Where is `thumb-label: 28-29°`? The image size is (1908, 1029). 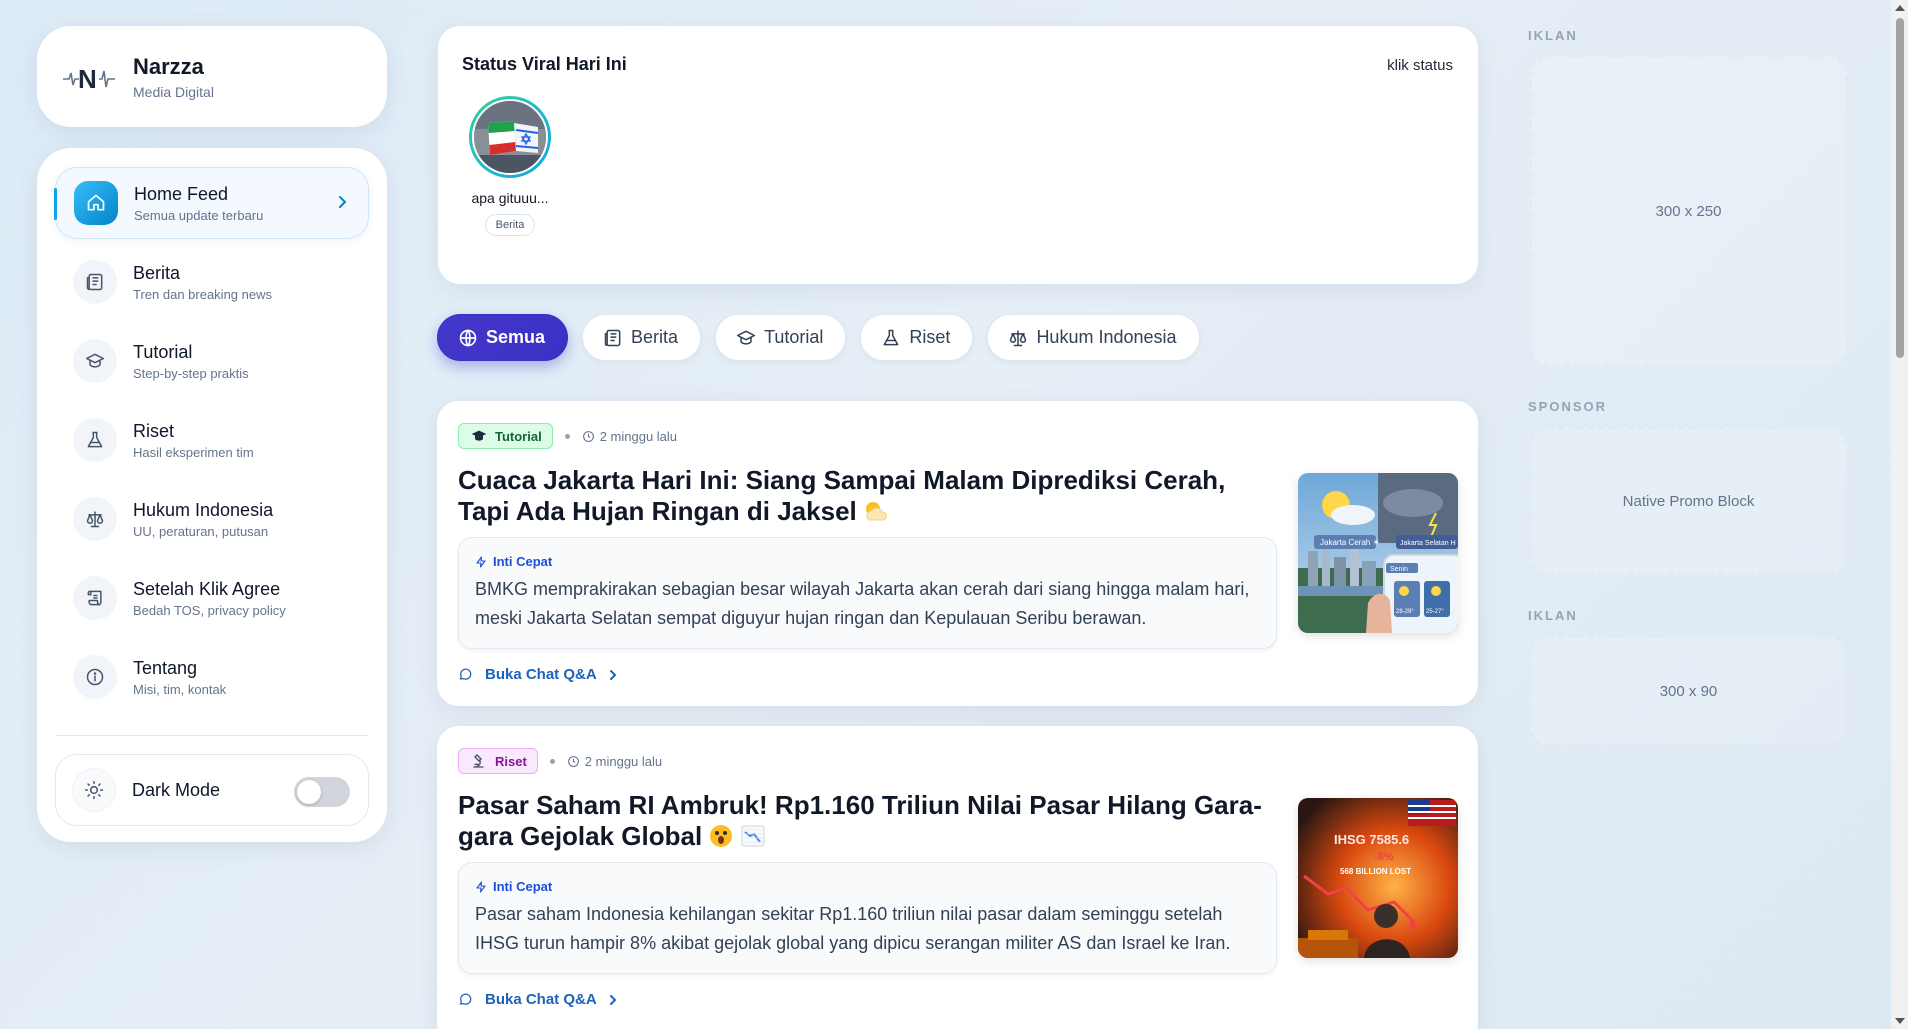 thumb-label: 28-29° is located at coordinates (1405, 612).